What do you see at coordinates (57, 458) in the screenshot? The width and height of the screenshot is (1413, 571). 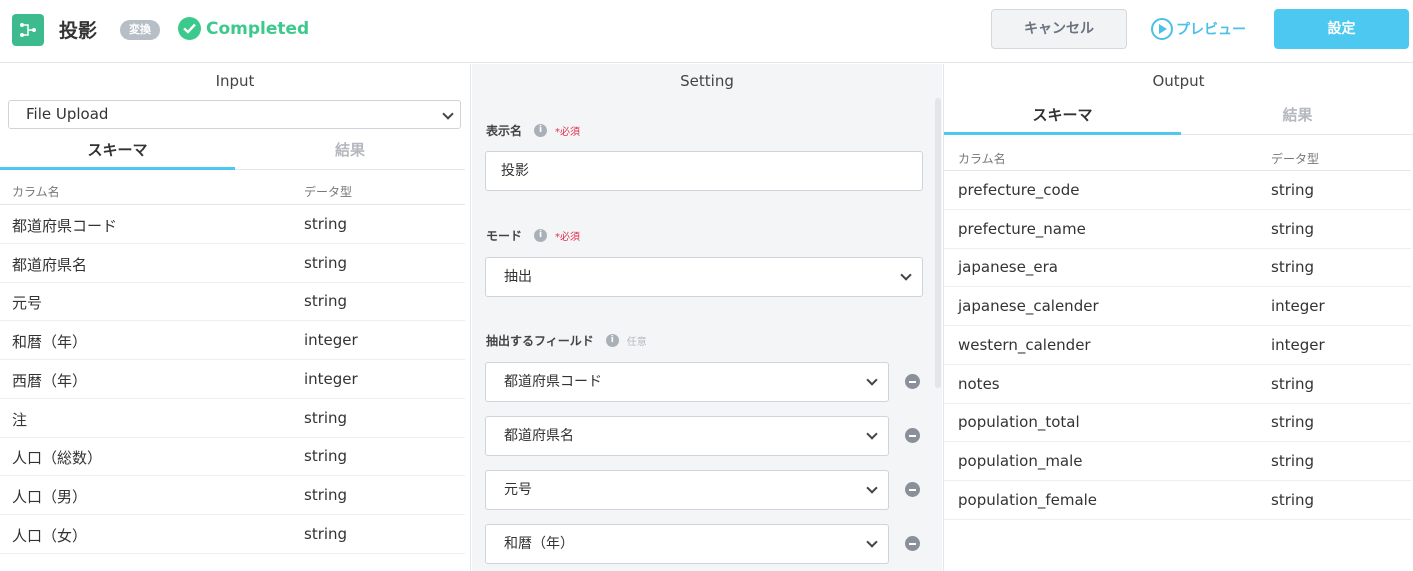 I see `column-name: 人口（総数）` at bounding box center [57, 458].